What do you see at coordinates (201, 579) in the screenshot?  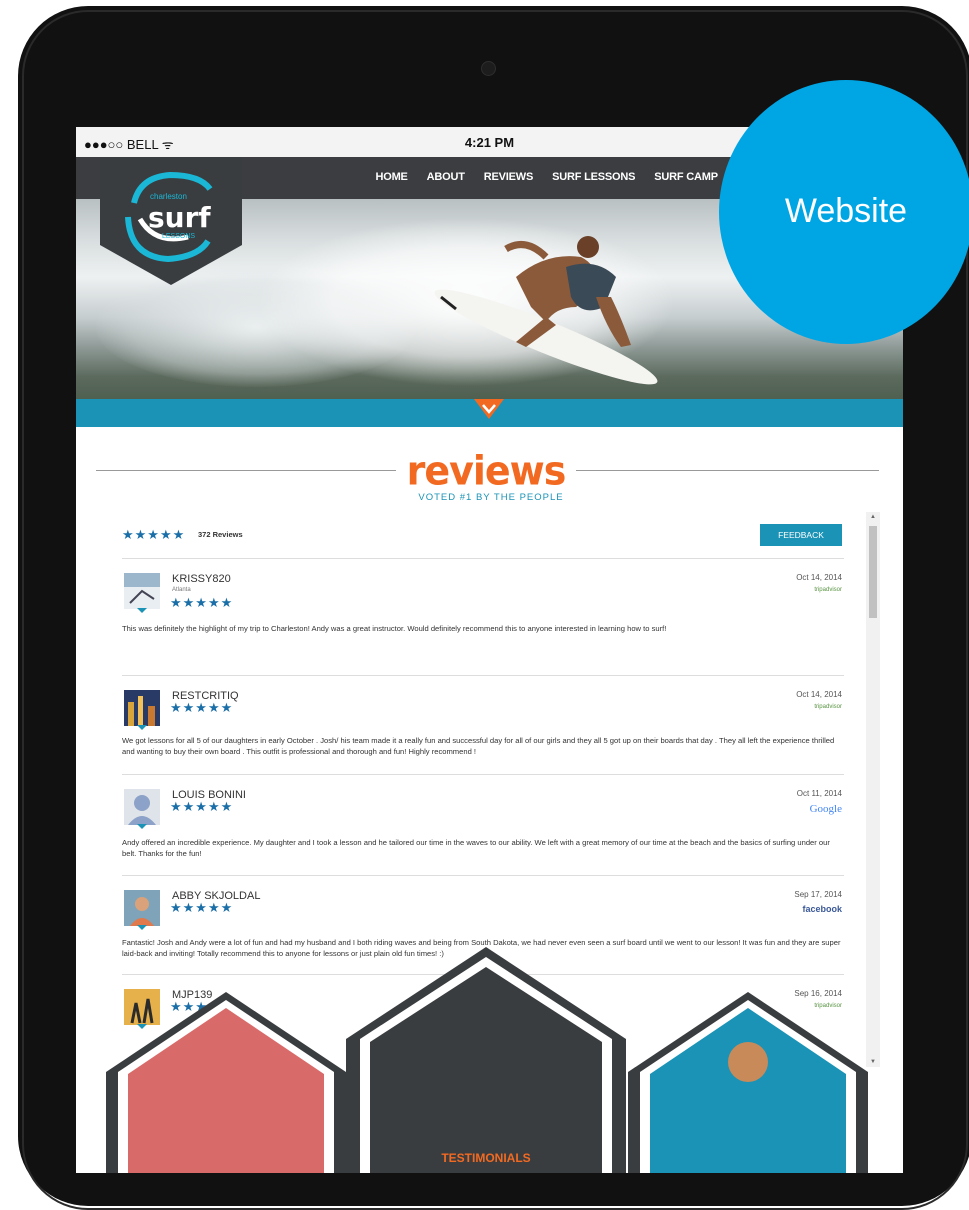 I see `reviewer-name: KRISSY820` at bounding box center [201, 579].